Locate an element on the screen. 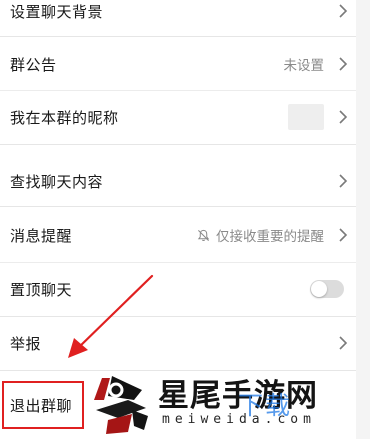 The width and height of the screenshot is (370, 439). setting-row-pin-chat: 置顶聊天 is located at coordinates (178, 289).